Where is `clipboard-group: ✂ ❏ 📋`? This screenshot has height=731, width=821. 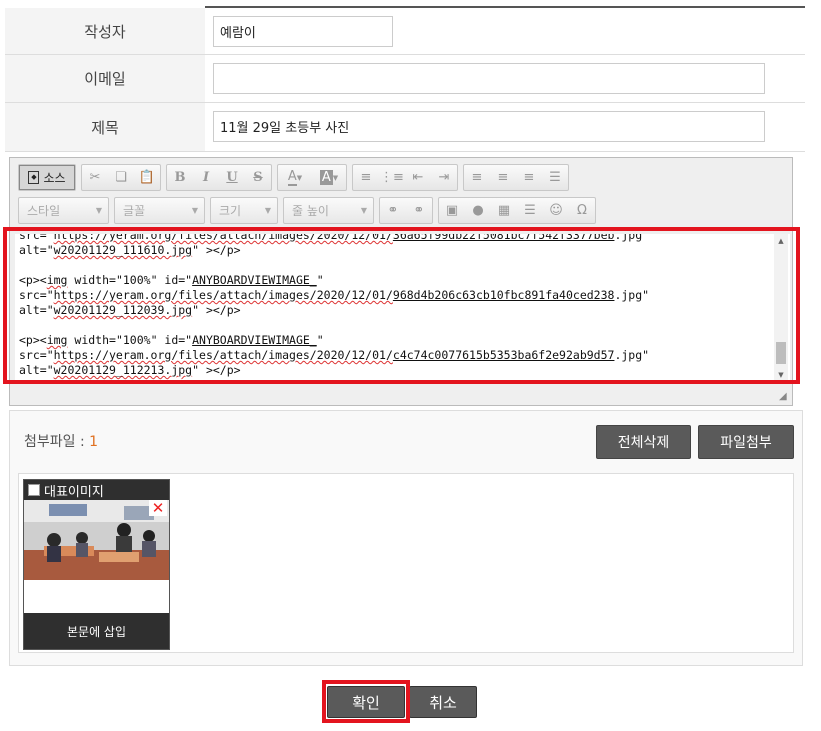
clipboard-group: ✂ ❏ 📋 is located at coordinates (121, 177).